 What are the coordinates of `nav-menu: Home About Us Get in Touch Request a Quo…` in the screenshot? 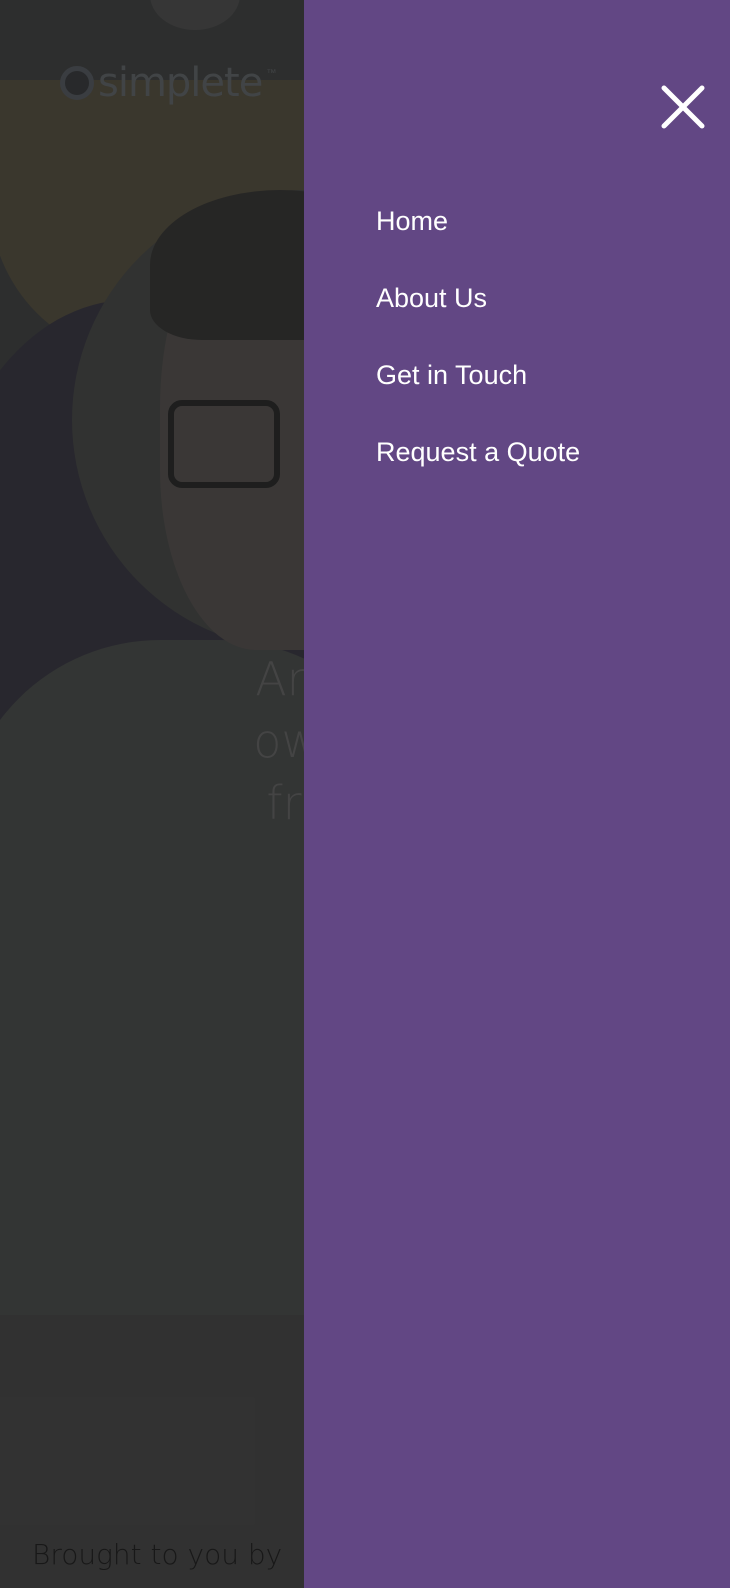 It's located at (478, 354).